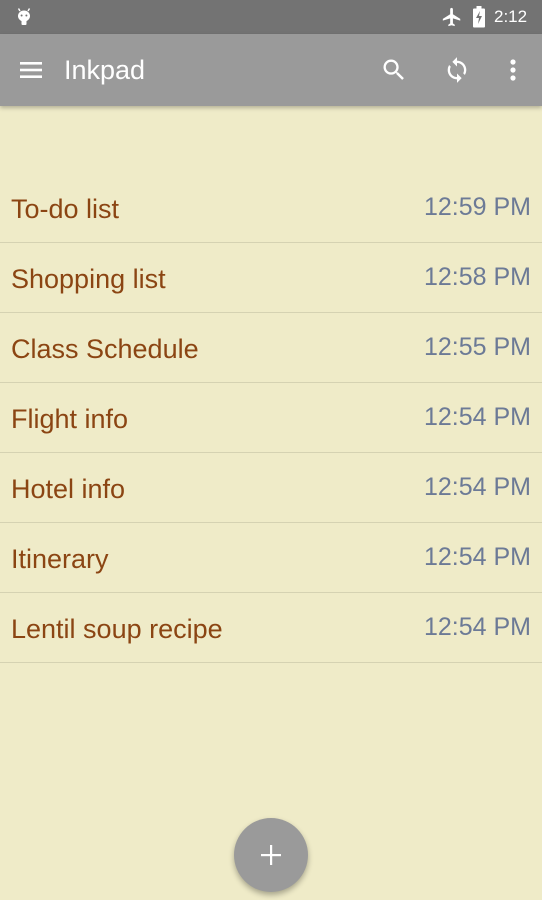 The height and width of the screenshot is (900, 542). What do you see at coordinates (271, 70) in the screenshot?
I see `app-bar: Inkpad` at bounding box center [271, 70].